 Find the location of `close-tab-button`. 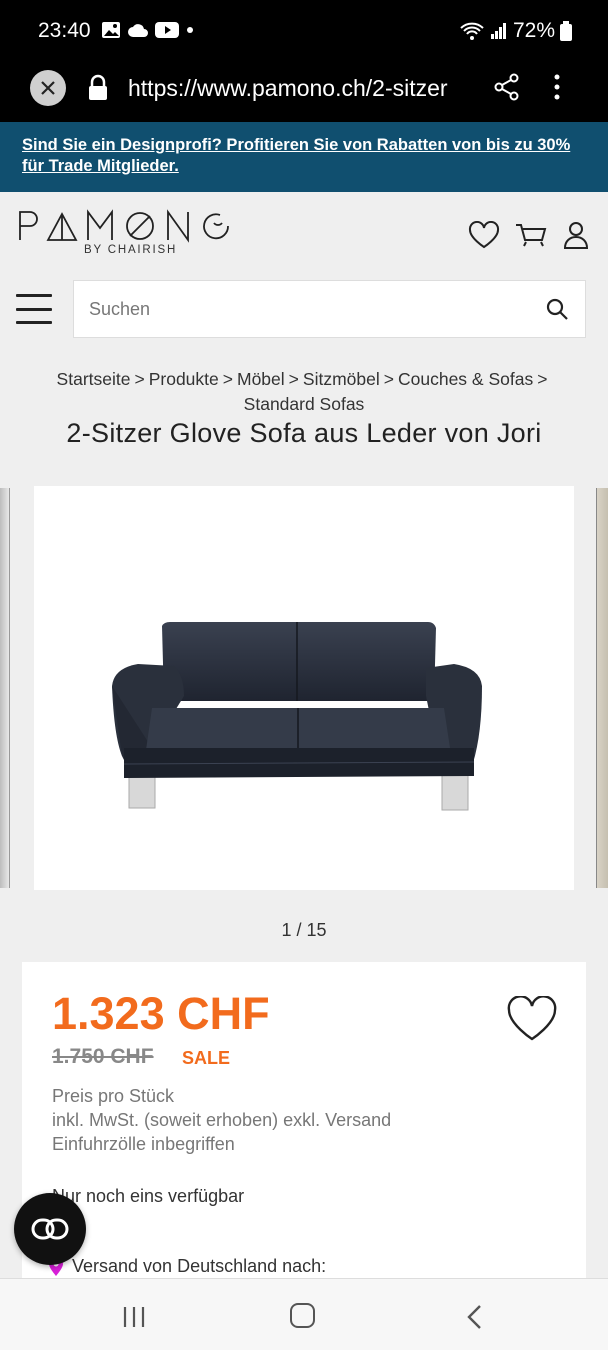

close-tab-button is located at coordinates (48, 88).